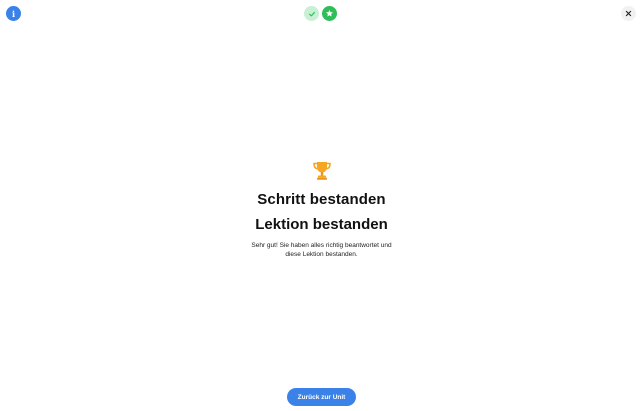  What do you see at coordinates (321, 199) in the screenshot?
I see `page-title: Schritt bestanden` at bounding box center [321, 199].